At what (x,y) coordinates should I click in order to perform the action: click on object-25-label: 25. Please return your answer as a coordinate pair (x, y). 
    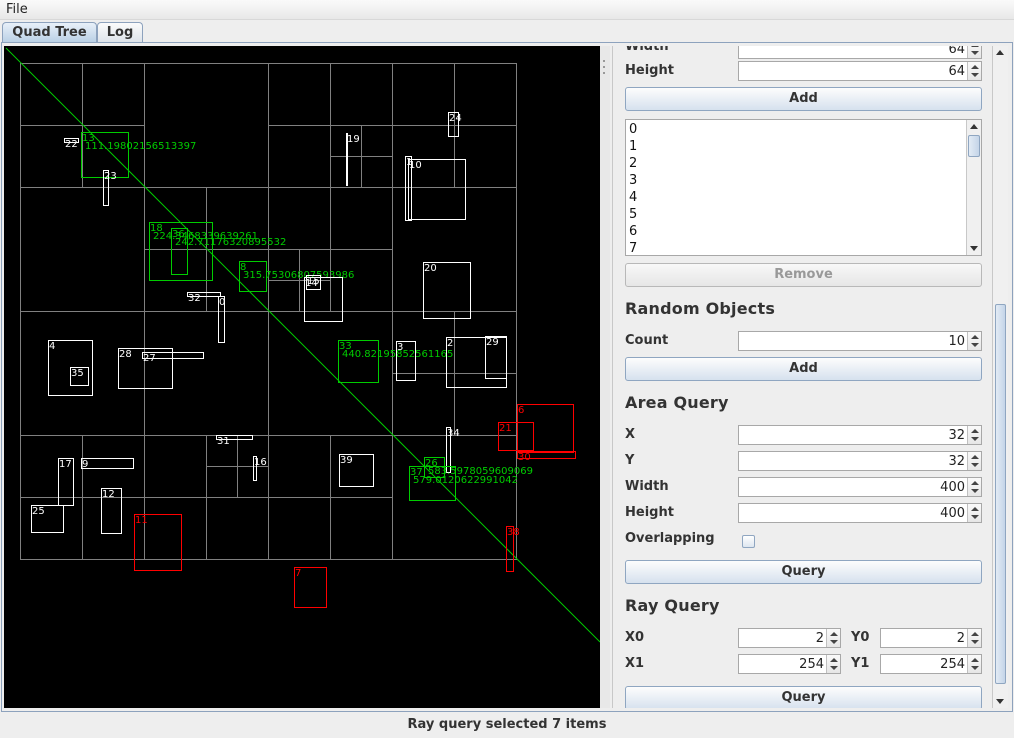
    Looking at the image, I should click on (38, 511).